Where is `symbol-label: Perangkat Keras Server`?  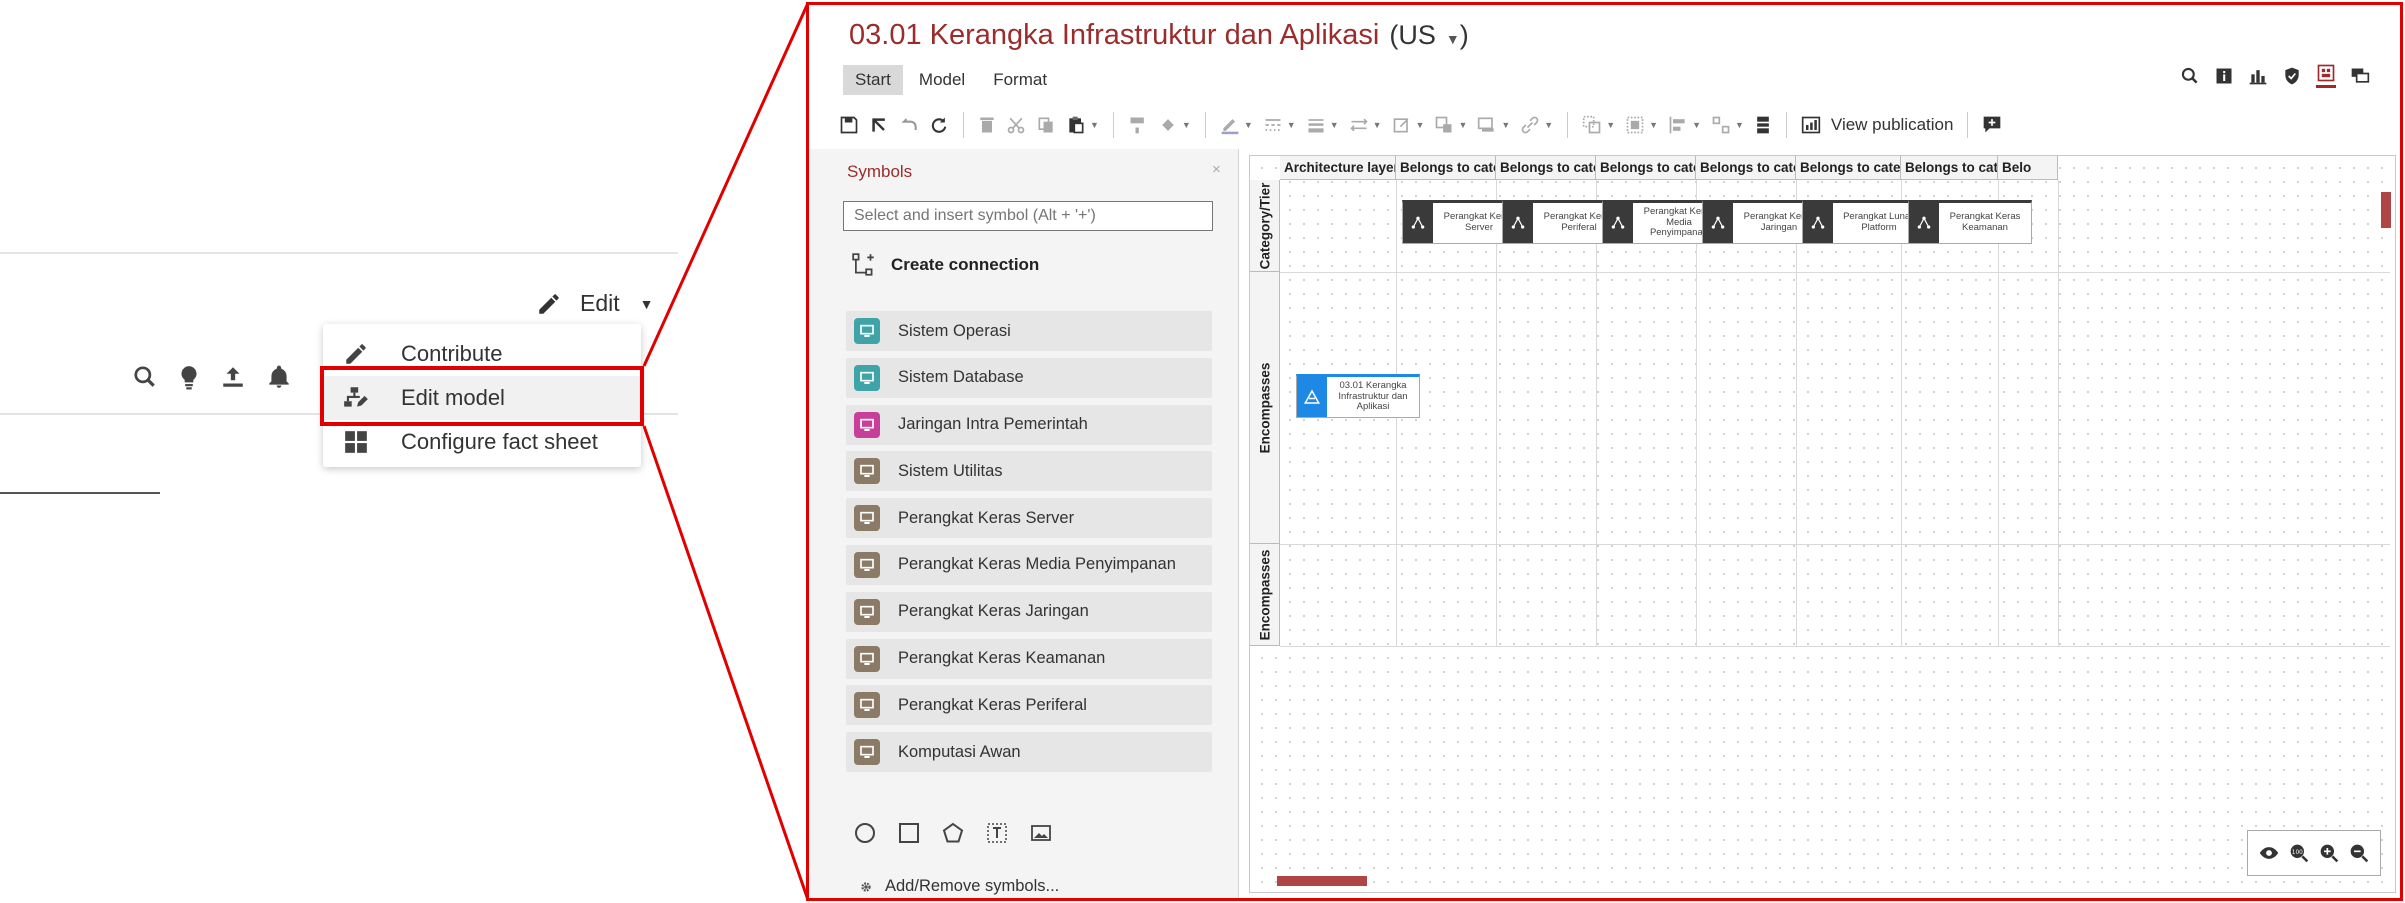 symbol-label: Perangkat Keras Server is located at coordinates (986, 517).